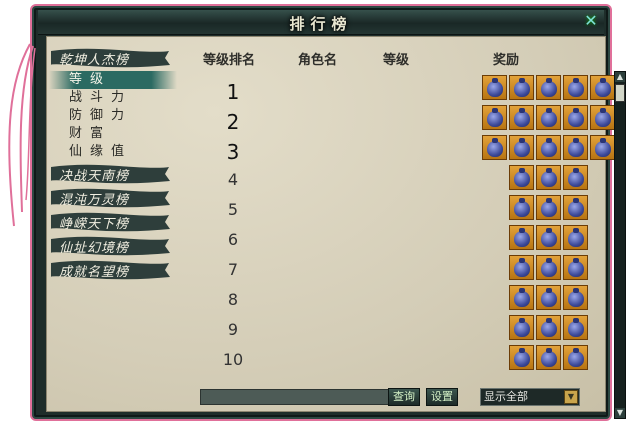 Image resolution: width=630 pixels, height=424 pixels. Describe the element at coordinates (395, 300) in the screenshot. I see `table-row: 8` at that location.